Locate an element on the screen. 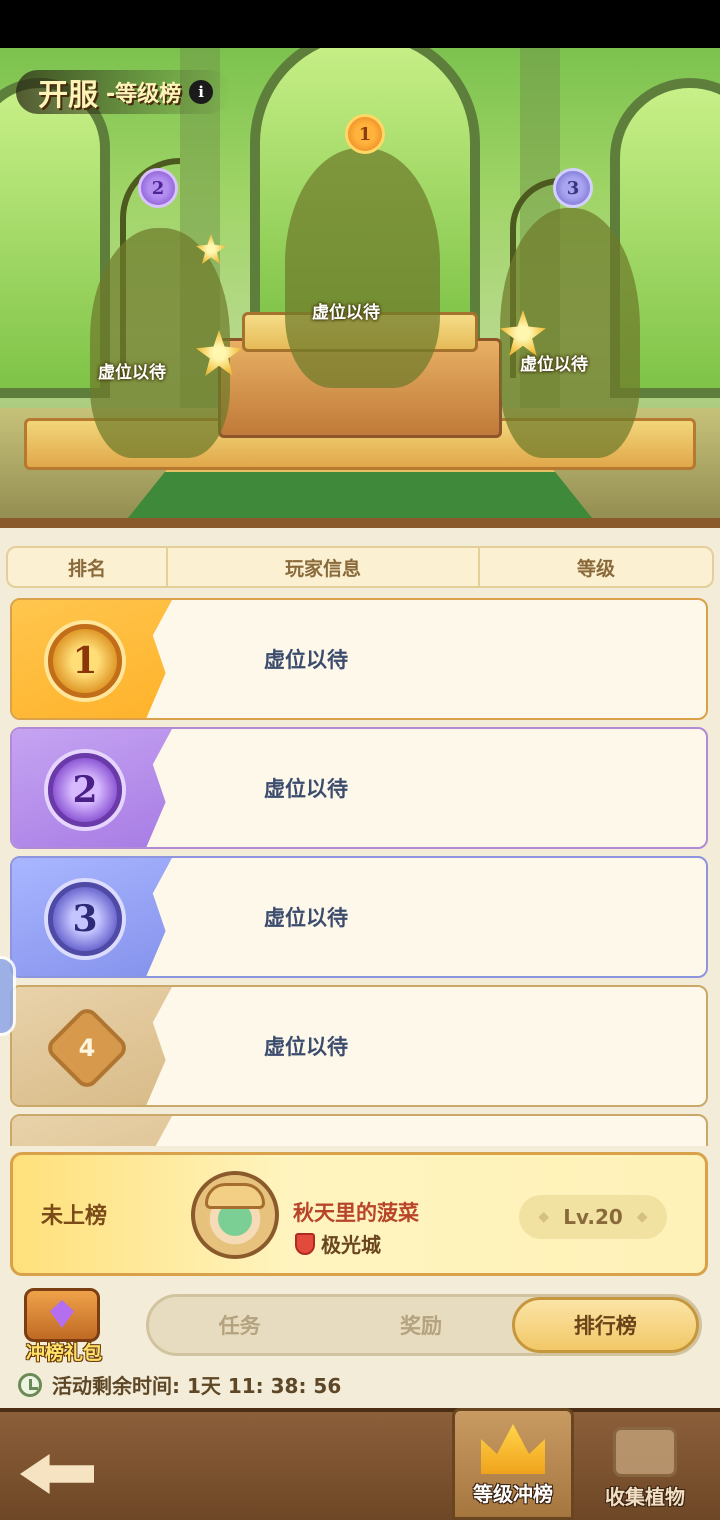 Image resolution: width=720 pixels, height=1520 pixels. table-row is located at coordinates (359, 1130).